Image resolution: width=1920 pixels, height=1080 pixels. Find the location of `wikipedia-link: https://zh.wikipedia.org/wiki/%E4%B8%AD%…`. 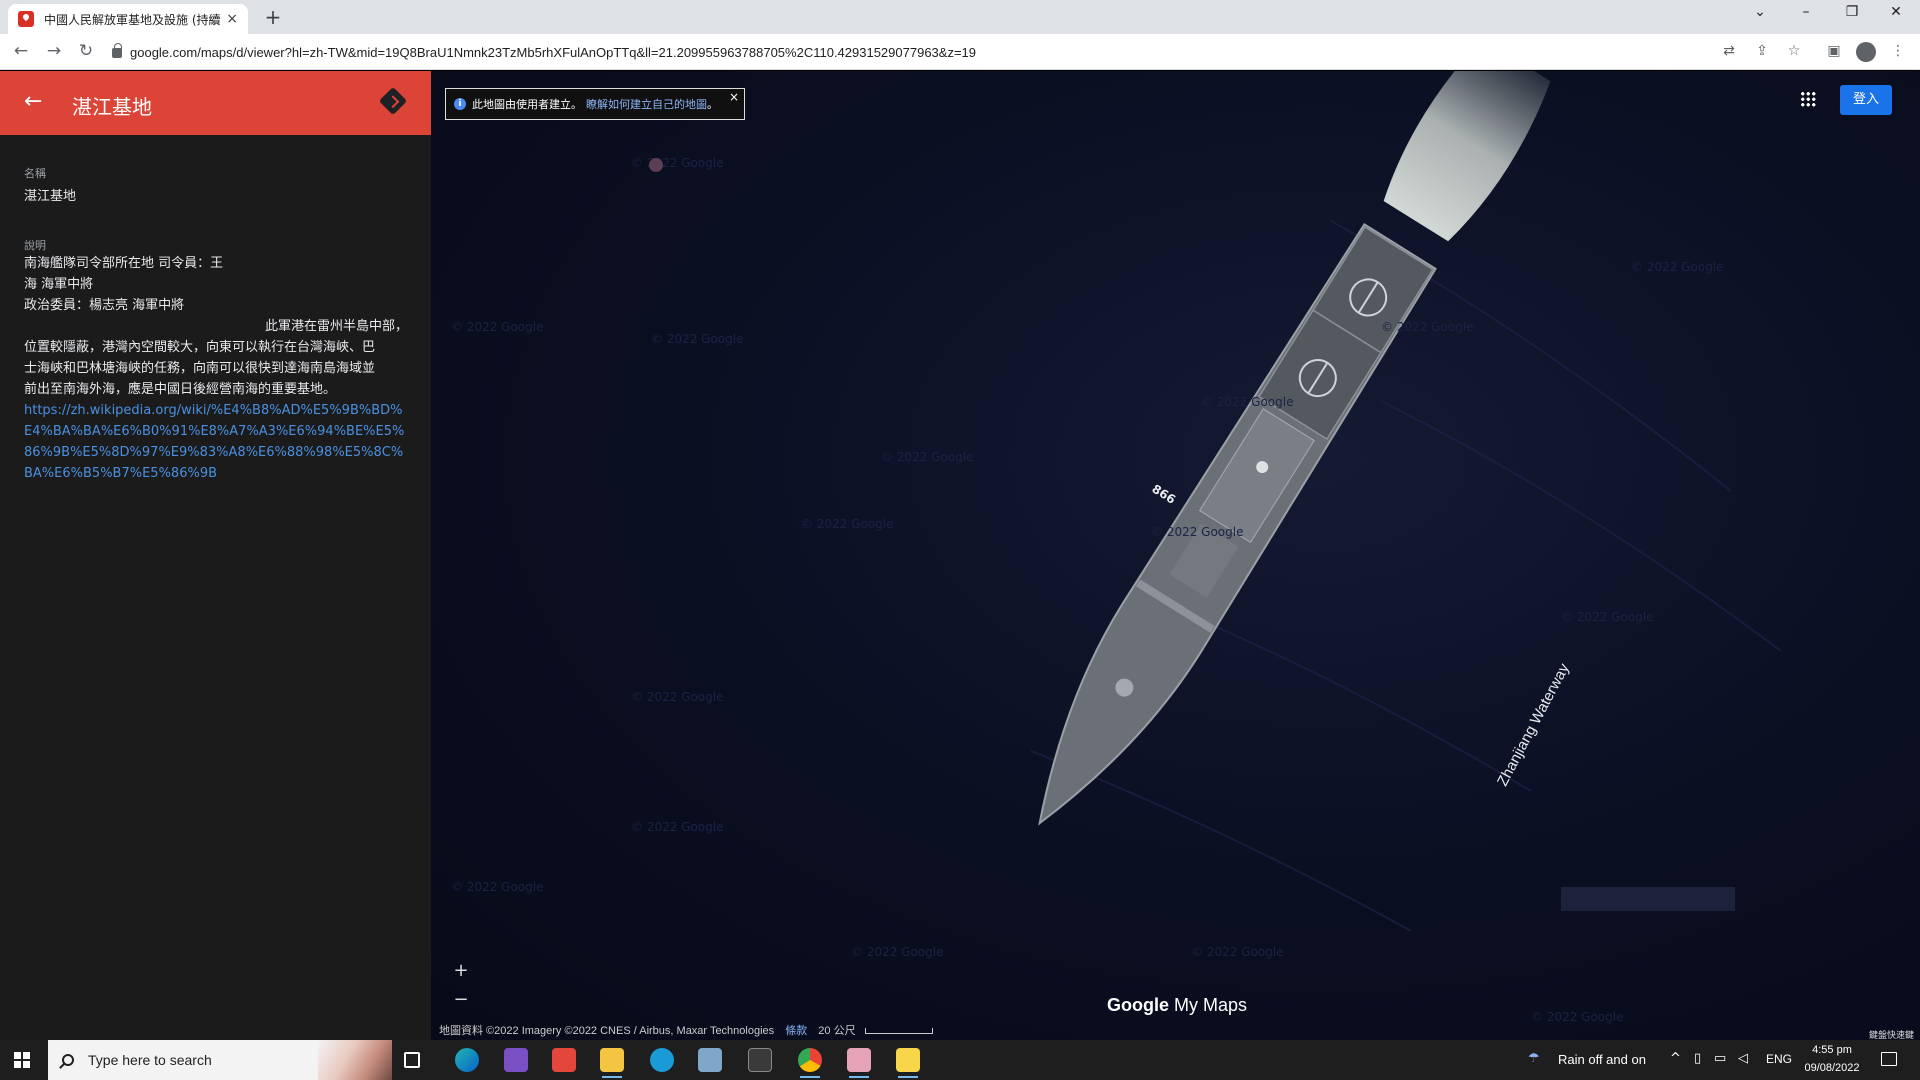

wikipedia-link: https://zh.wikipedia.org/wiki/%E4%B8%AD%… is located at coordinates (214, 442).